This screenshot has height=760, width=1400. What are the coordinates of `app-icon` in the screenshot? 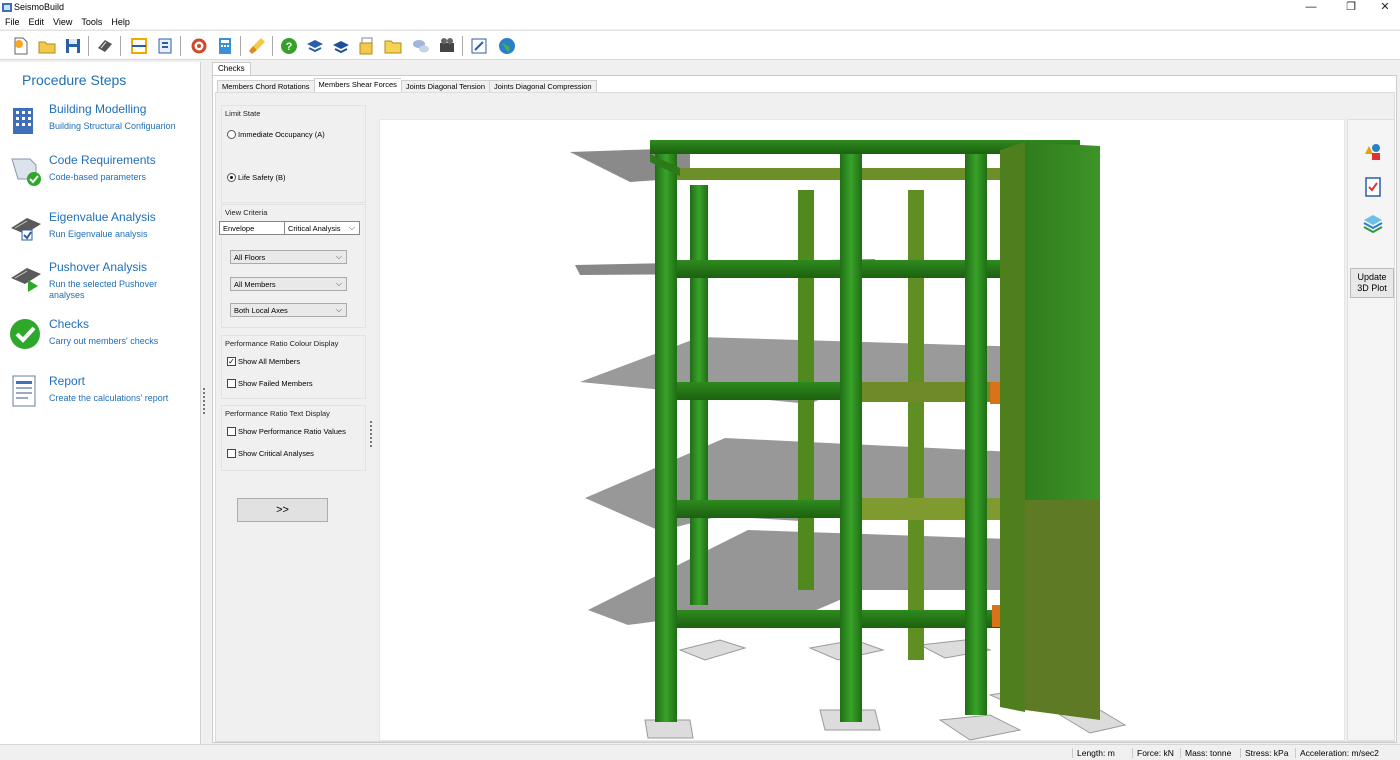 It's located at (7, 7).